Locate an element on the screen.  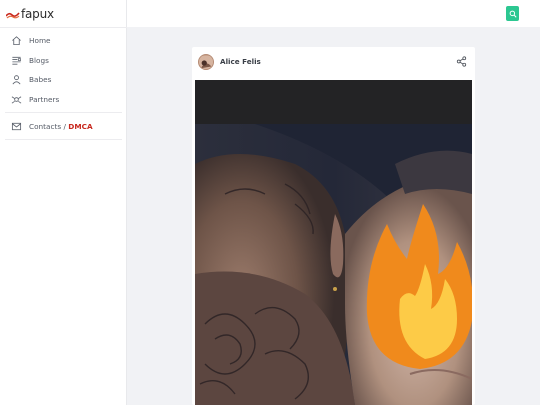
site-logo: fapux is located at coordinates (30, 14).